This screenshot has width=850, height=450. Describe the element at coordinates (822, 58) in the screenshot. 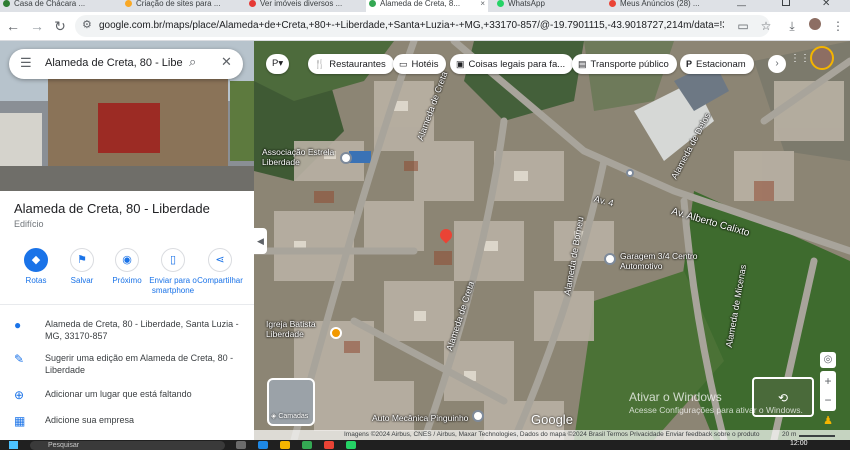

I see `account-avatar` at that location.